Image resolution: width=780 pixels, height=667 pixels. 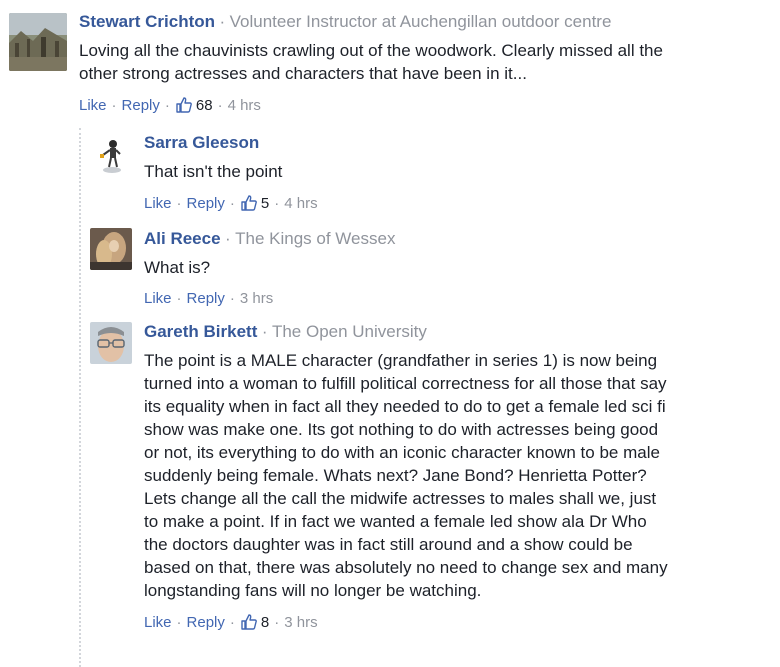 What do you see at coordinates (204, 105) in the screenshot?
I see `like-count: 68` at bounding box center [204, 105].